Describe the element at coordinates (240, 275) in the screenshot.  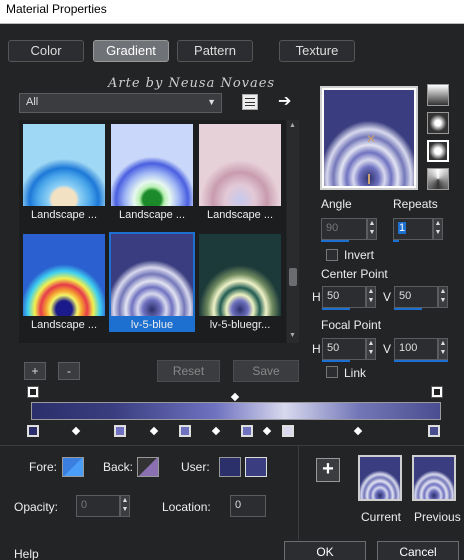
I see `gradient-thumb-lv5-bluegreen` at that location.